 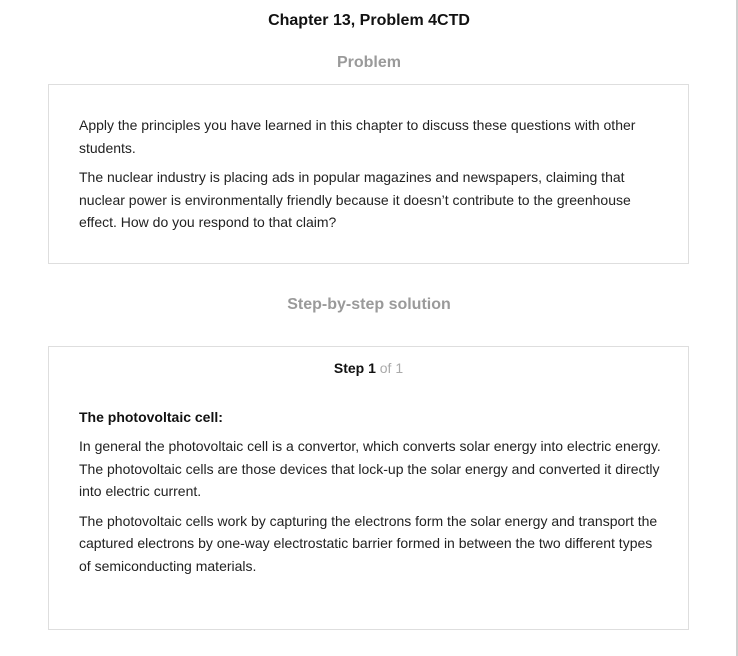 I want to click on solution-subheading: The photovoltaic cell:, so click(x=151, y=417).